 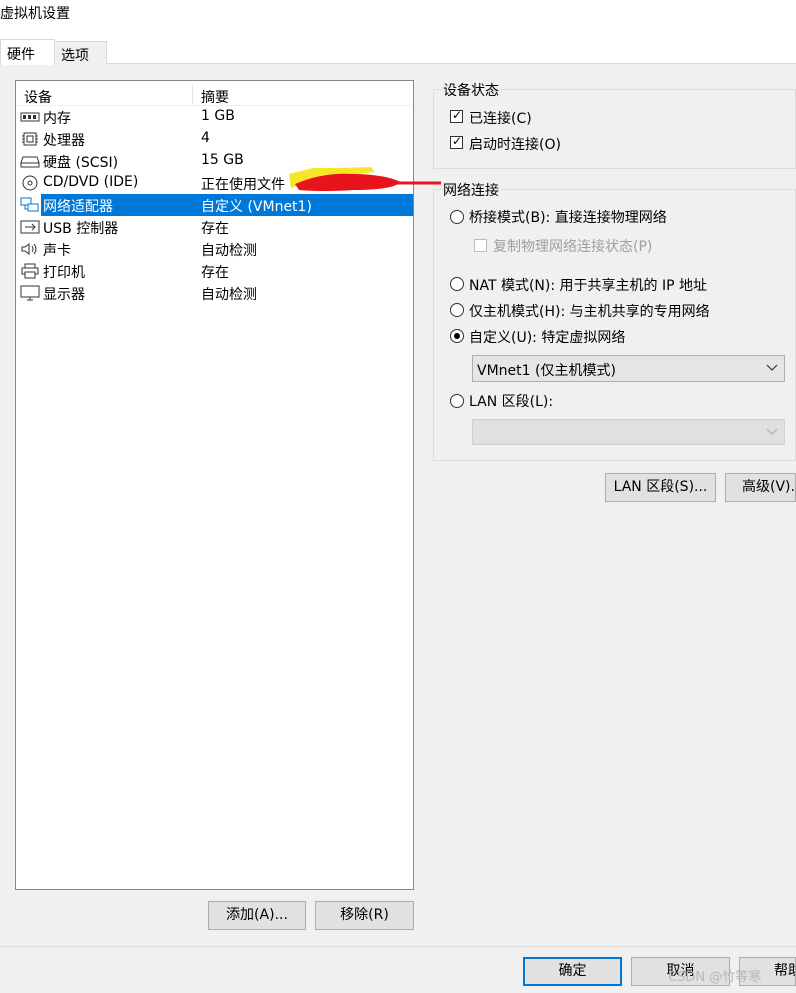 I want to click on connected-checkbox: ✓, so click(x=456, y=115).